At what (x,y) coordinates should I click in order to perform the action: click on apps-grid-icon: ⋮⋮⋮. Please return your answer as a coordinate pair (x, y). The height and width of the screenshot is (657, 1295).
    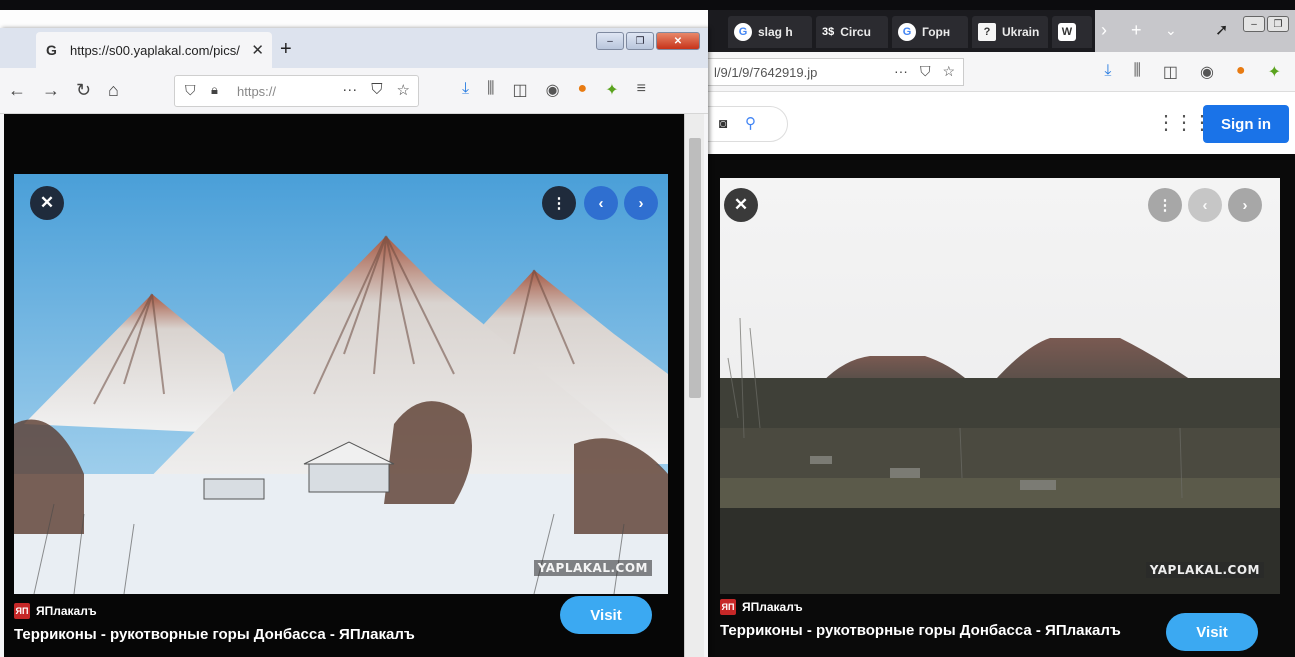
    Looking at the image, I should click on (1184, 122).